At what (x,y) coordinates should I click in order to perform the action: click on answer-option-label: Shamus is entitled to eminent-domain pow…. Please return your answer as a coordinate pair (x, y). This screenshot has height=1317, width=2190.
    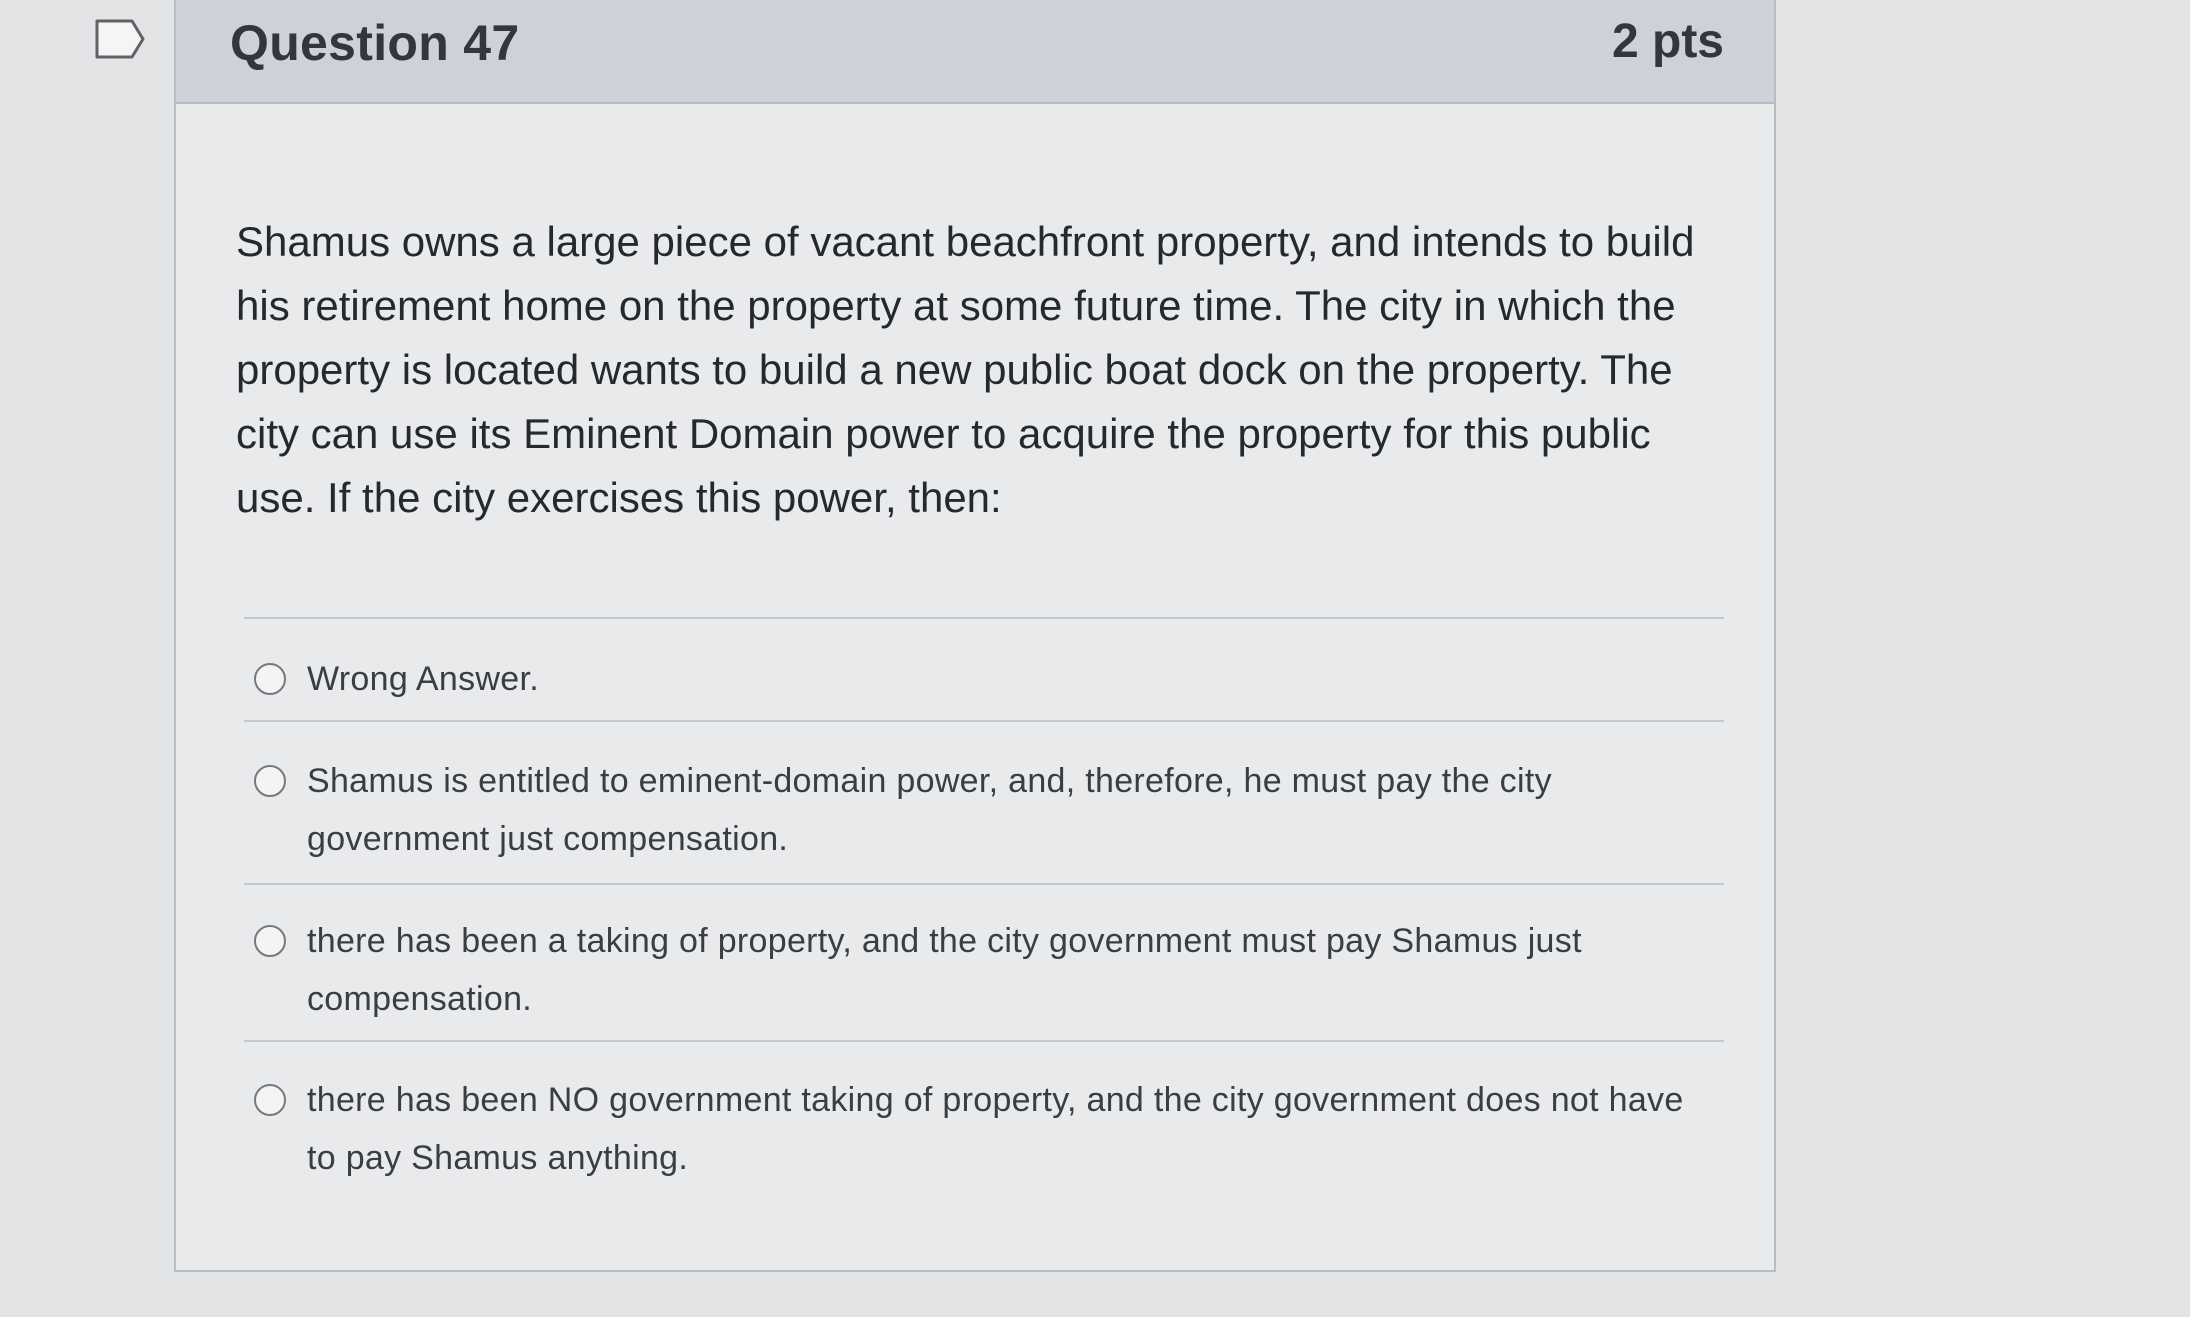
    Looking at the image, I should click on (929, 810).